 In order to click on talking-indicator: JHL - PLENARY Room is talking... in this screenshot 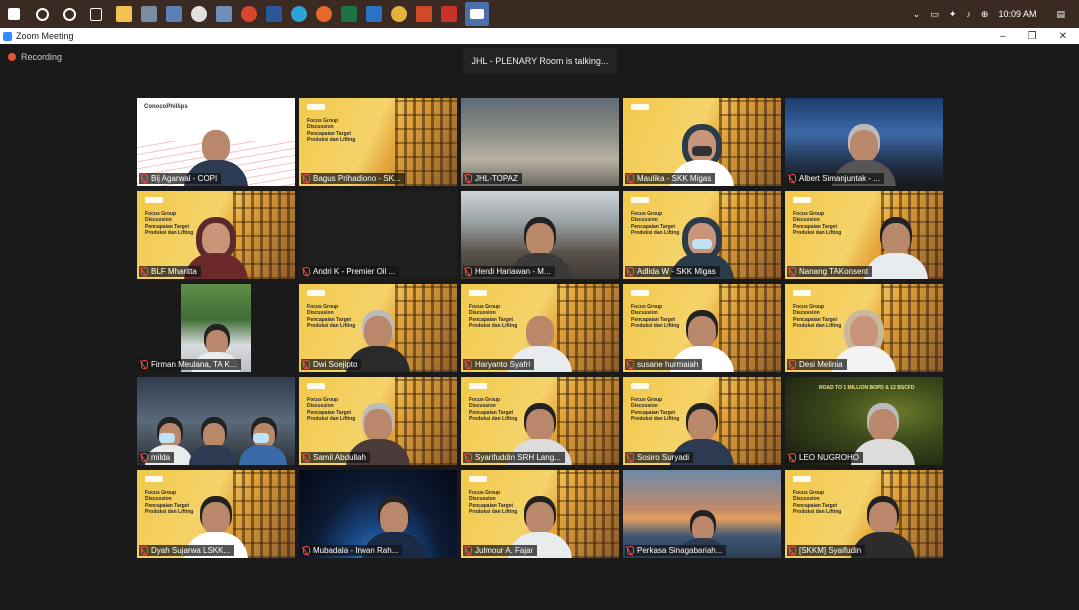, I will do `click(540, 61)`.